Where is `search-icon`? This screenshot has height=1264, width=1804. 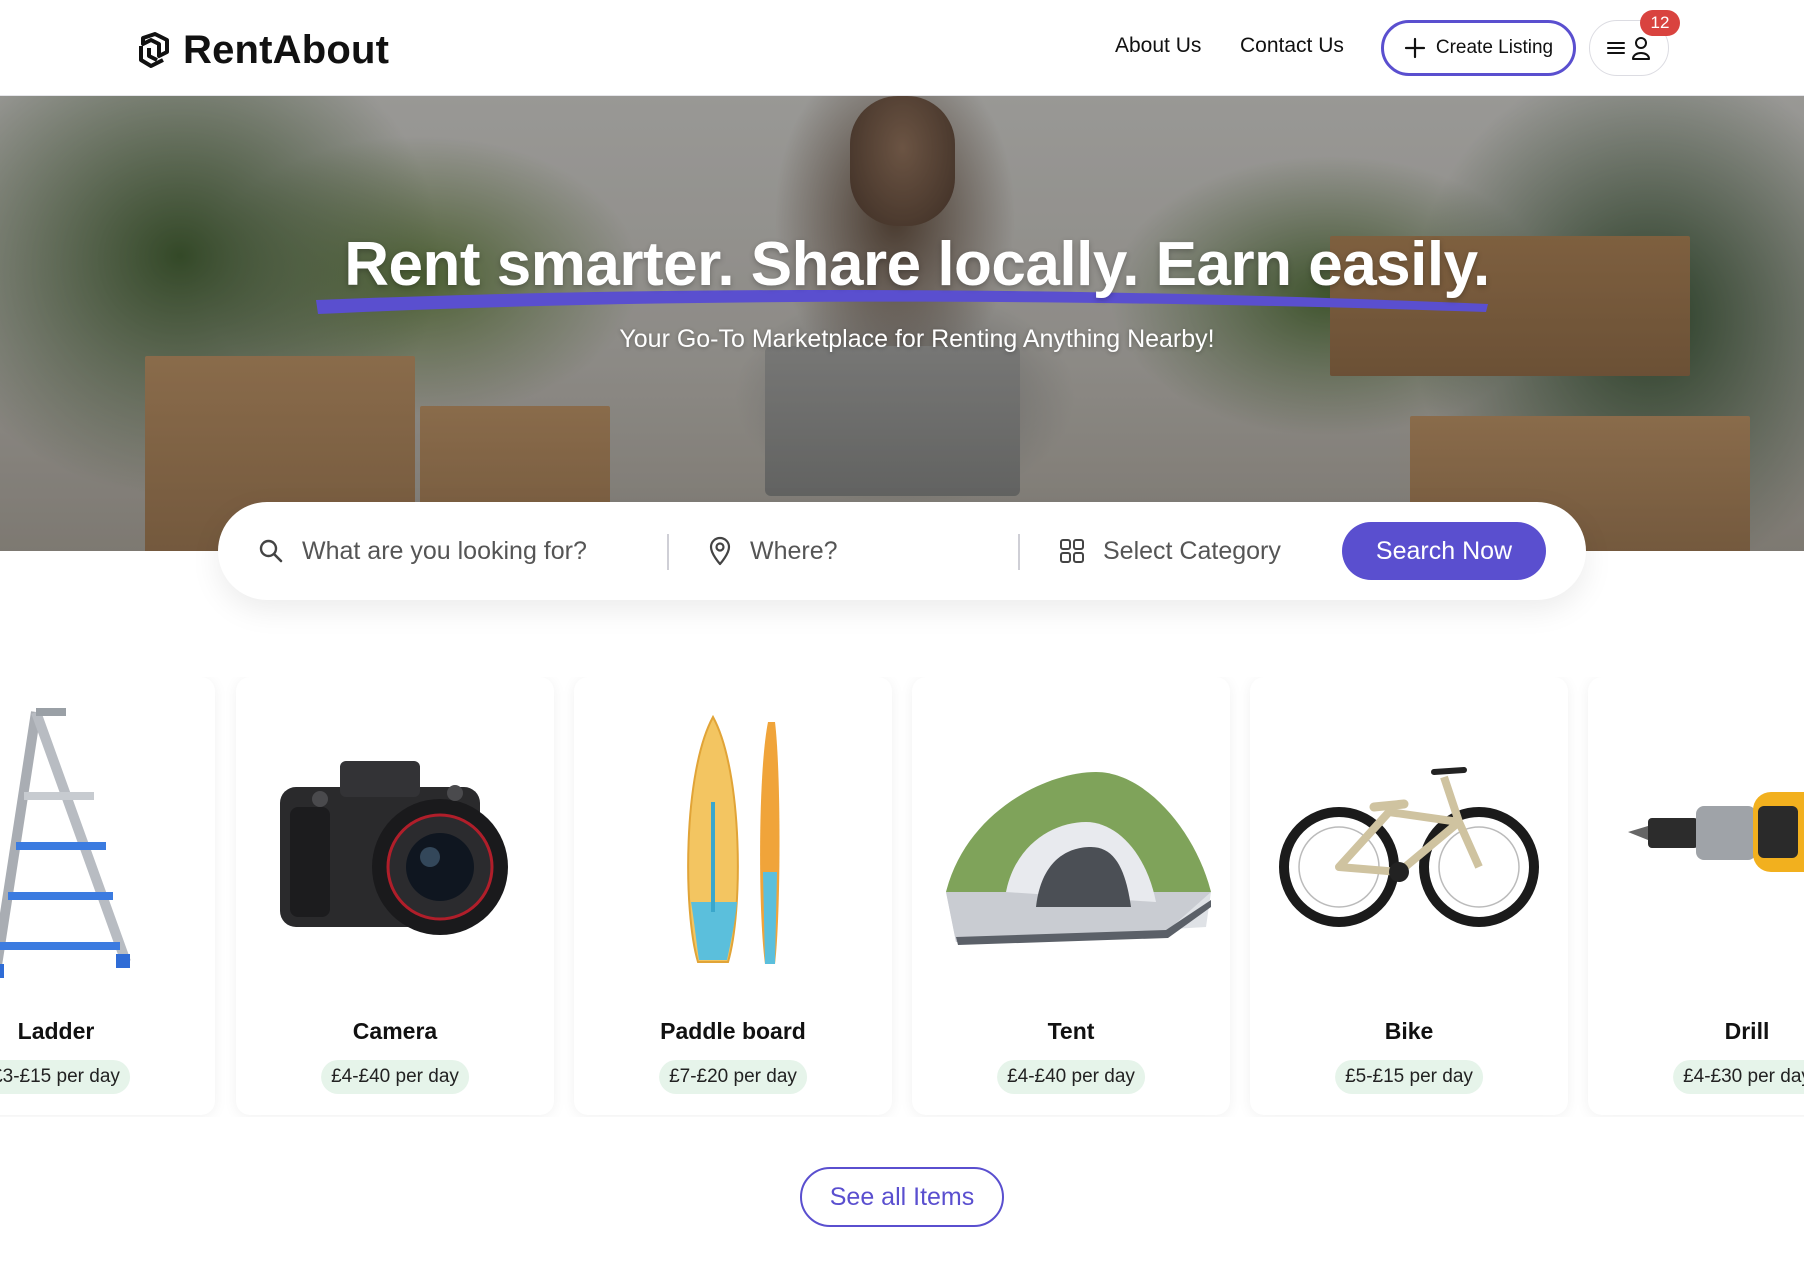 search-icon is located at coordinates (271, 551).